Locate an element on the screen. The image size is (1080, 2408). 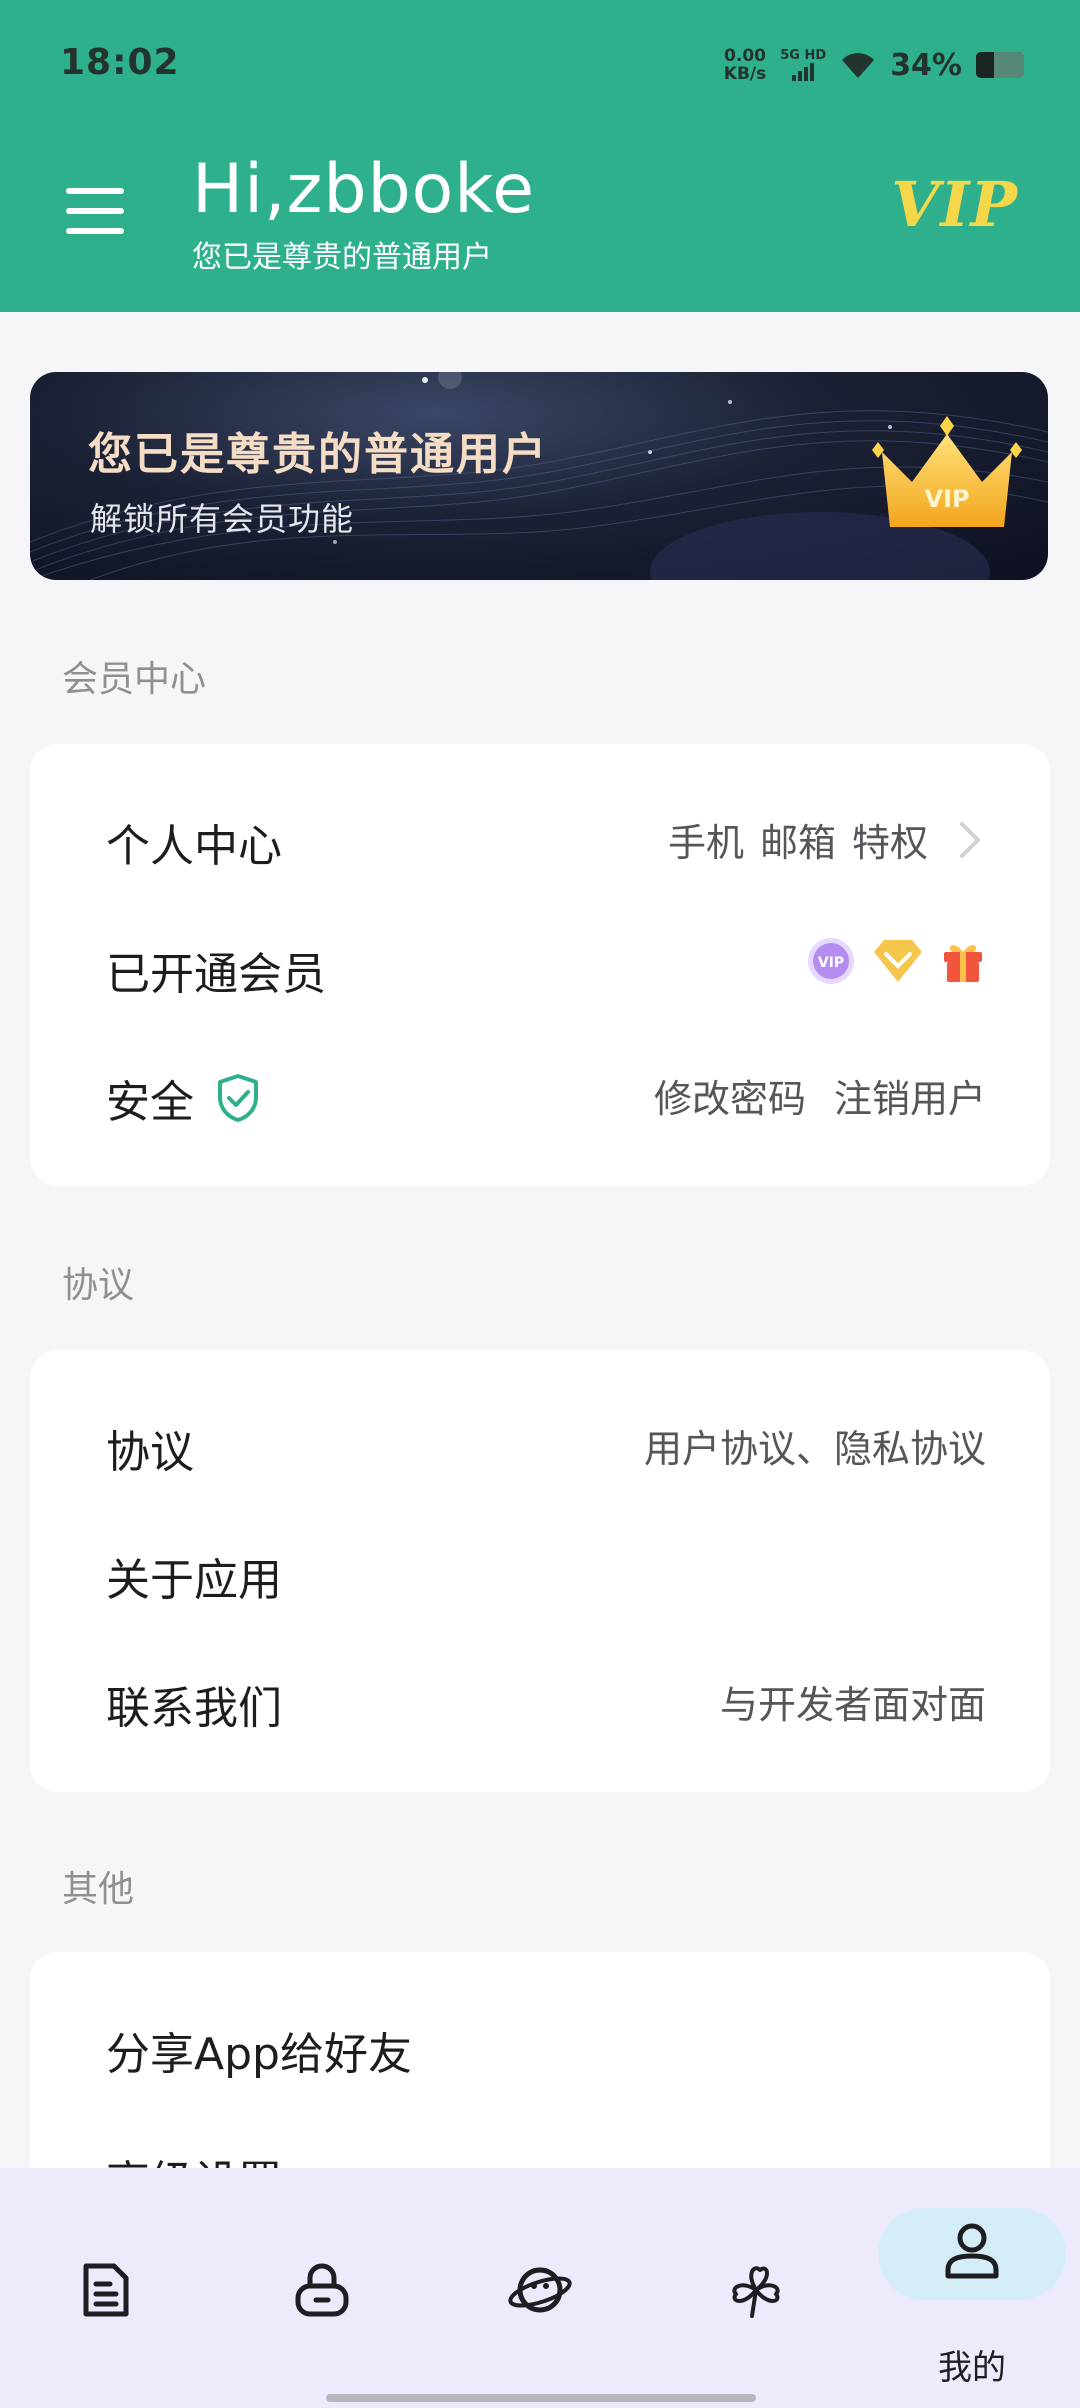
network-type: 5G HD is located at coordinates (803, 55).